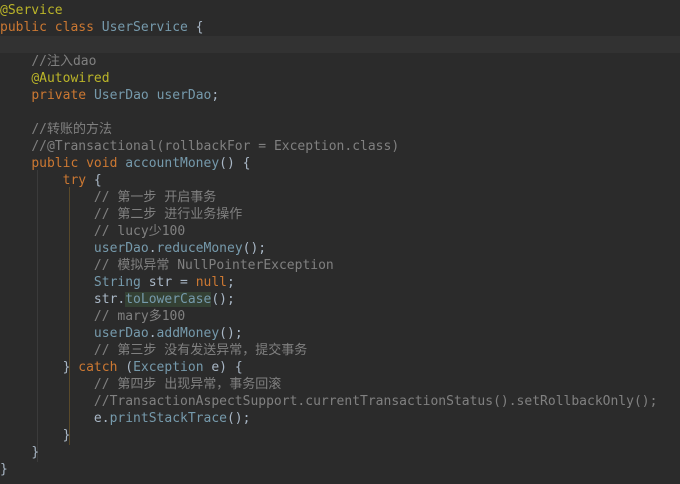 The image size is (680, 484). Describe the element at coordinates (340, 316) in the screenshot. I see `code-line: // mary多100` at that location.